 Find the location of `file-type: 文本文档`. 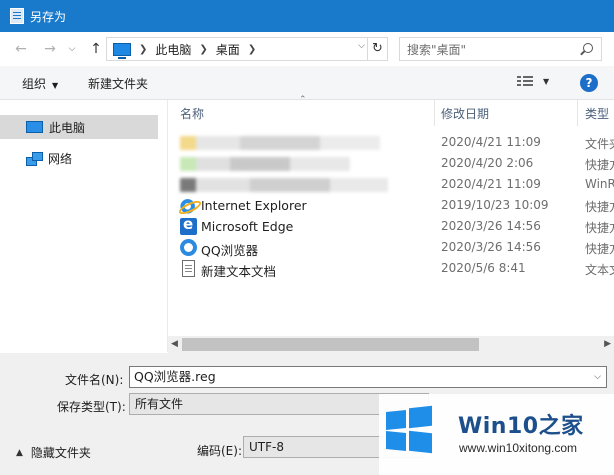

file-type: 文本文档 is located at coordinates (599, 270).